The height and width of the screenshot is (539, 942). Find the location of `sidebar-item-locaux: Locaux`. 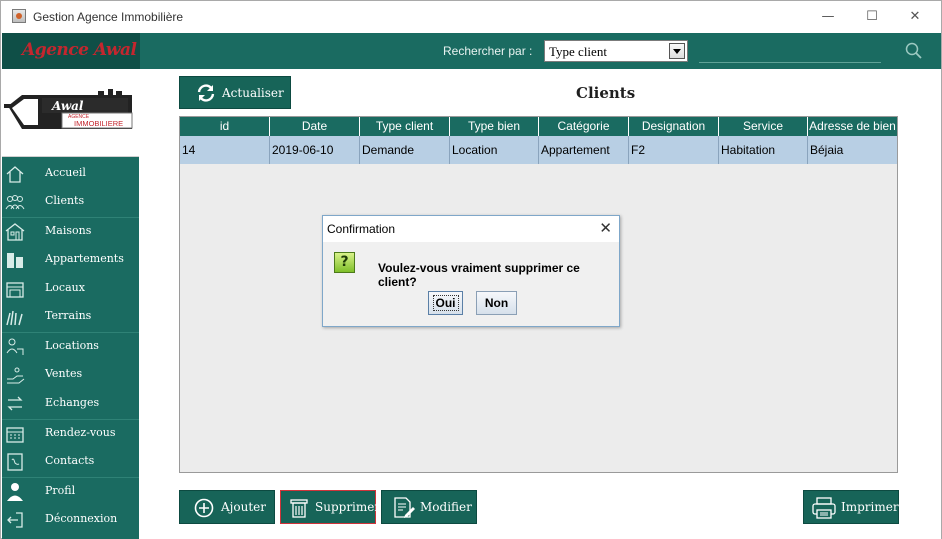

sidebar-item-locaux: Locaux is located at coordinates (70, 289).